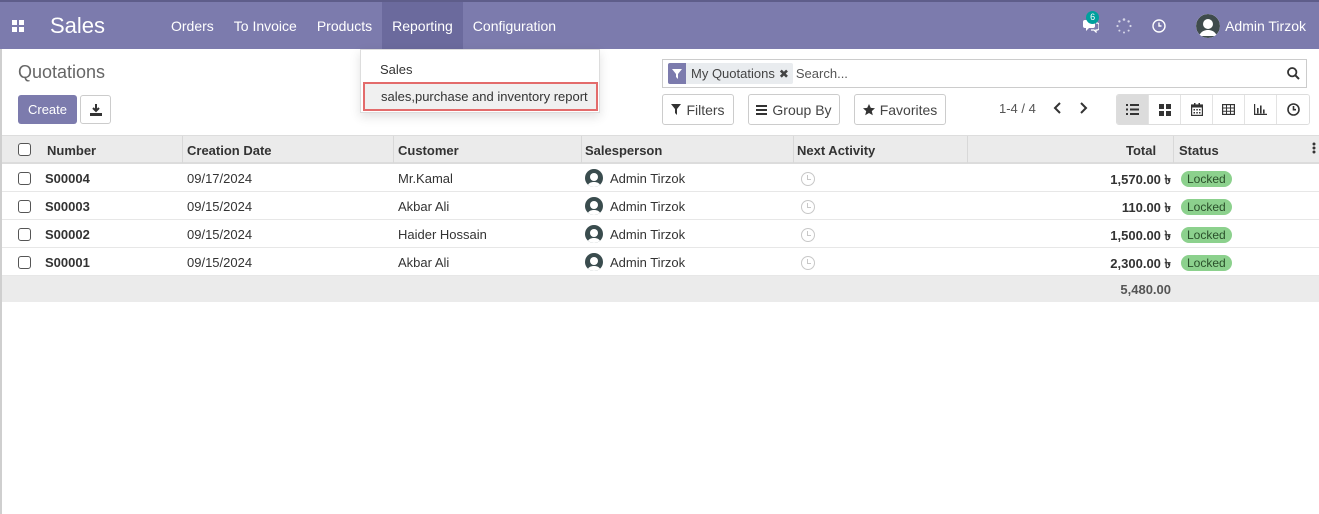 The width and height of the screenshot is (1319, 514). I want to click on app-title: Sales, so click(105, 26).